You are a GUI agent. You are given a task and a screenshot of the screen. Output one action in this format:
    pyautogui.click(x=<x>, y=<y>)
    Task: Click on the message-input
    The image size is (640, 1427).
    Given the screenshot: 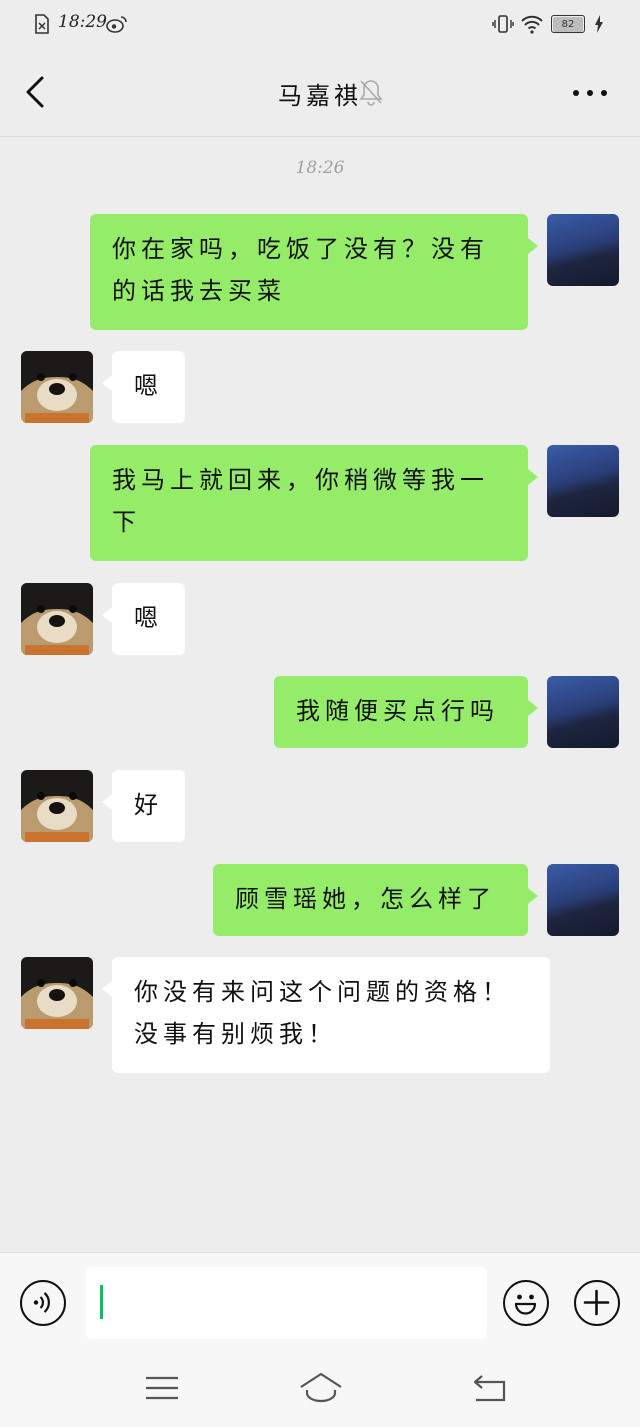 What is the action you would take?
    pyautogui.click(x=286, y=1303)
    